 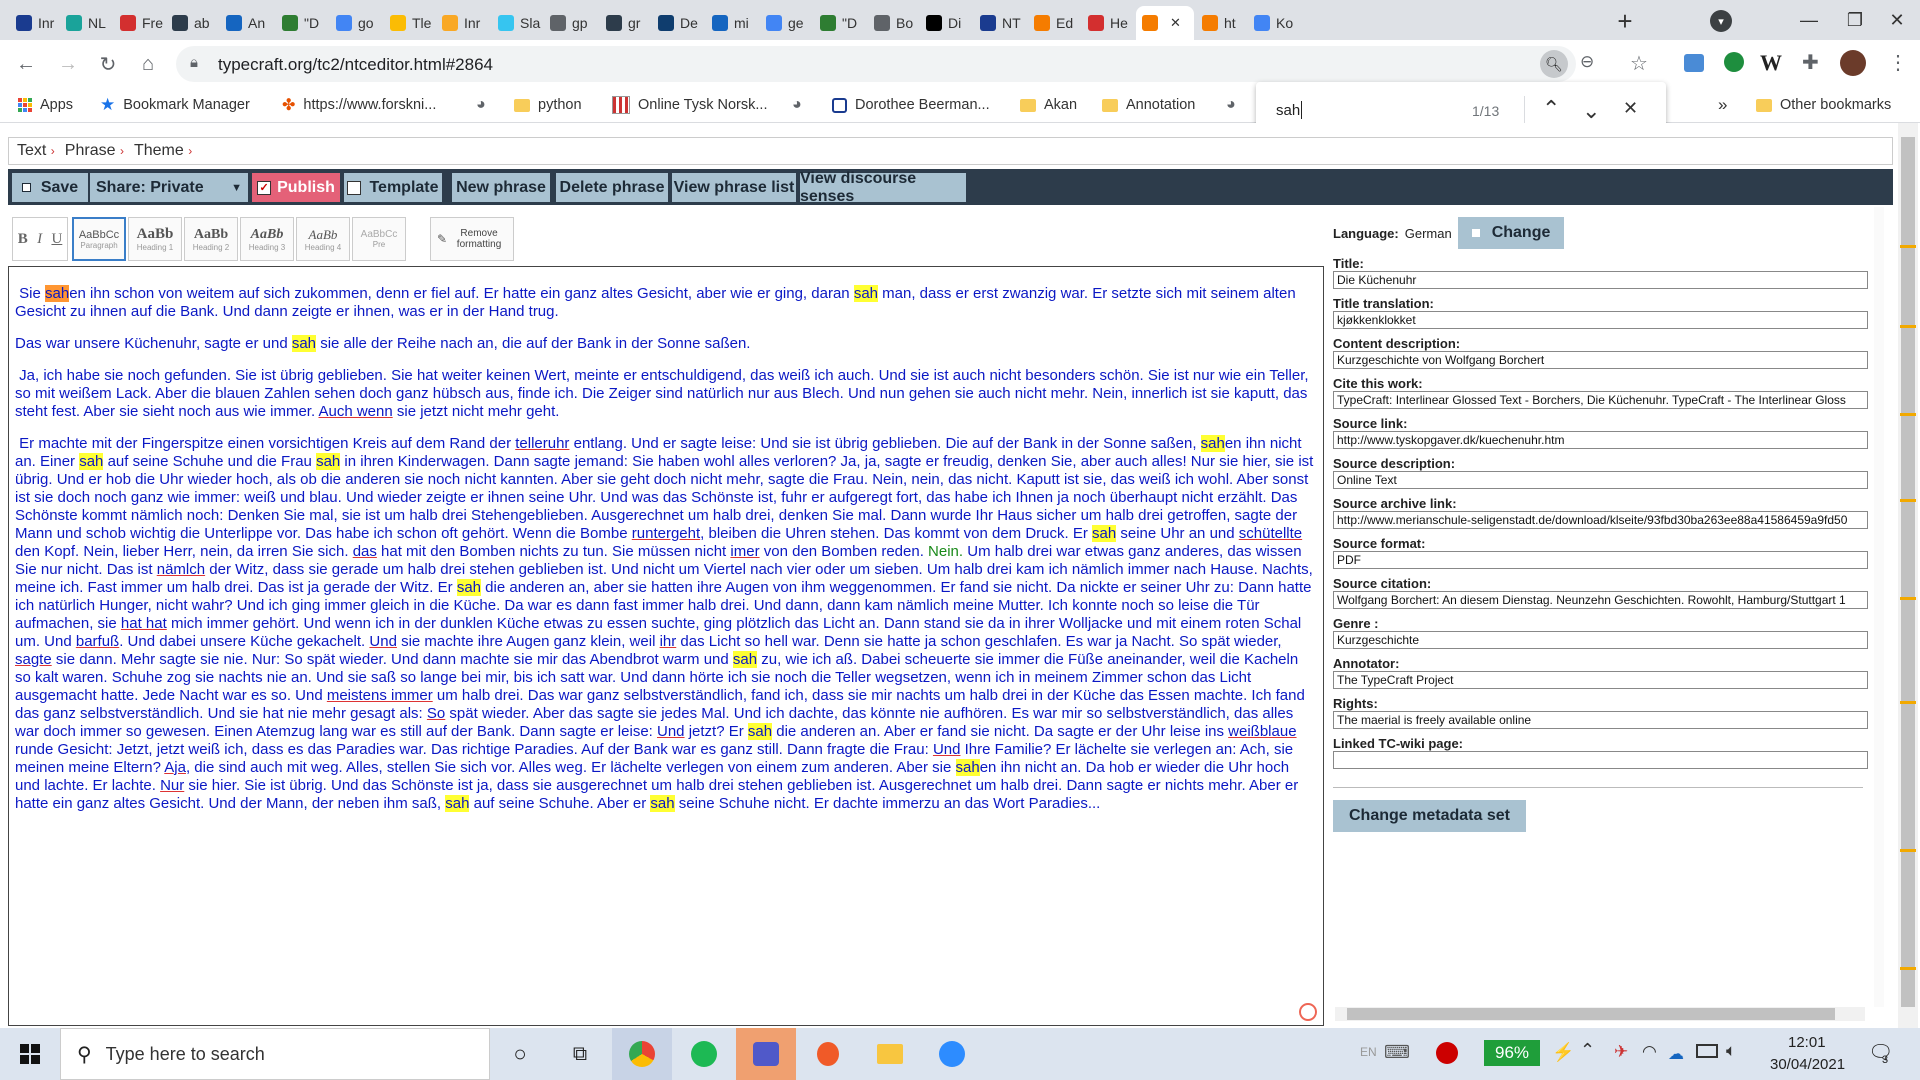 What do you see at coordinates (642, 1054) in the screenshot?
I see `chrome-taskbar-icon` at bounding box center [642, 1054].